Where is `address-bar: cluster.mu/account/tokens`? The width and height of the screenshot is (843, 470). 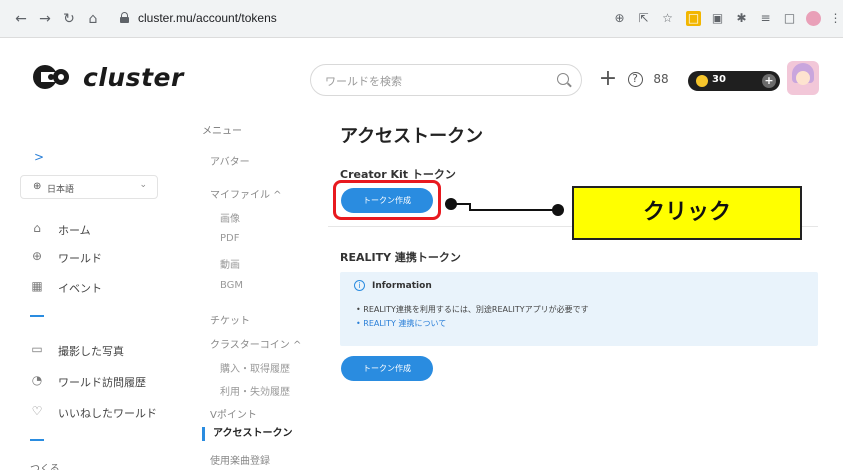
address-bar: cluster.mu/account/tokens is located at coordinates (355, 19).